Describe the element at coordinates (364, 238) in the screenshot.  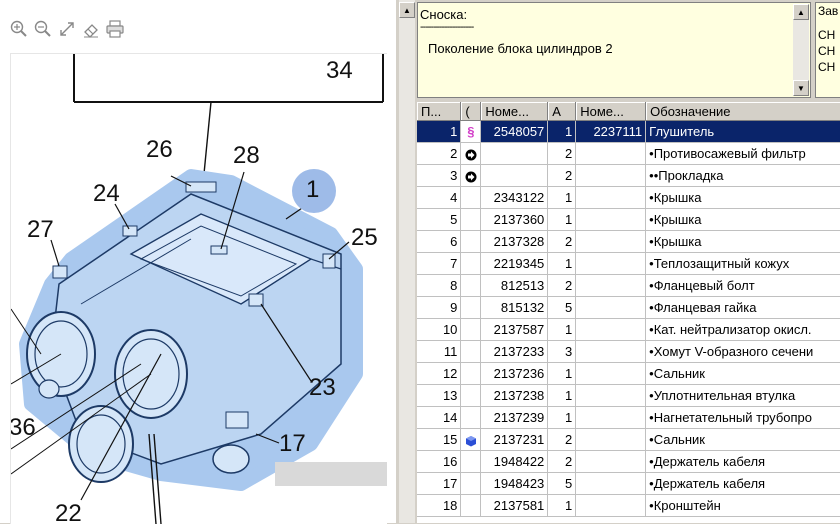
I see `callout-25: 25` at that location.